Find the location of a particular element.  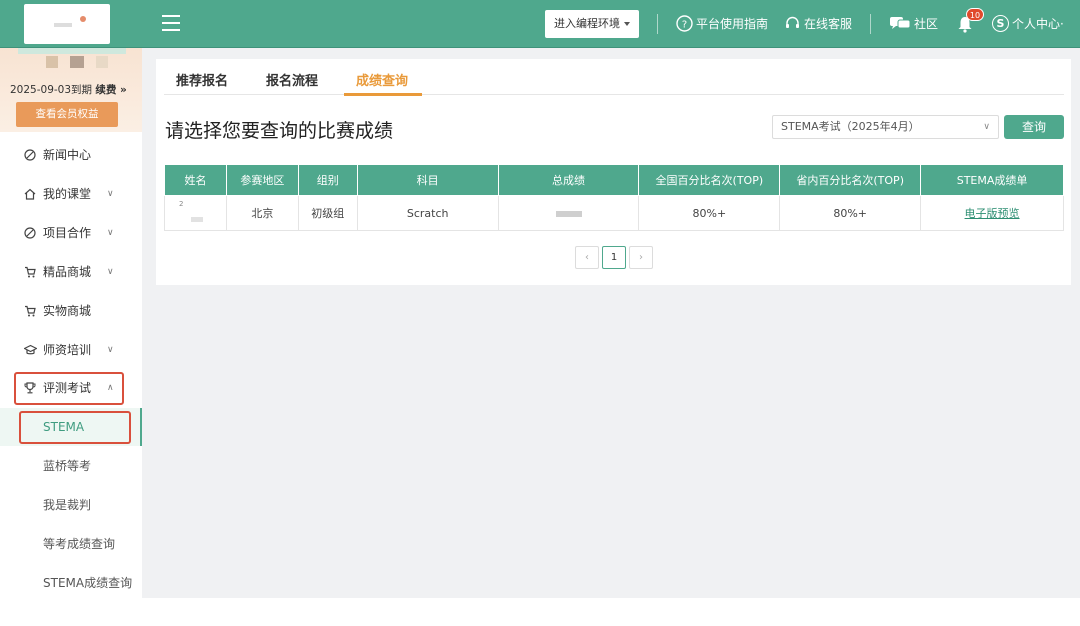

tab-recommended-registration: 推荐报名 is located at coordinates (202, 79).